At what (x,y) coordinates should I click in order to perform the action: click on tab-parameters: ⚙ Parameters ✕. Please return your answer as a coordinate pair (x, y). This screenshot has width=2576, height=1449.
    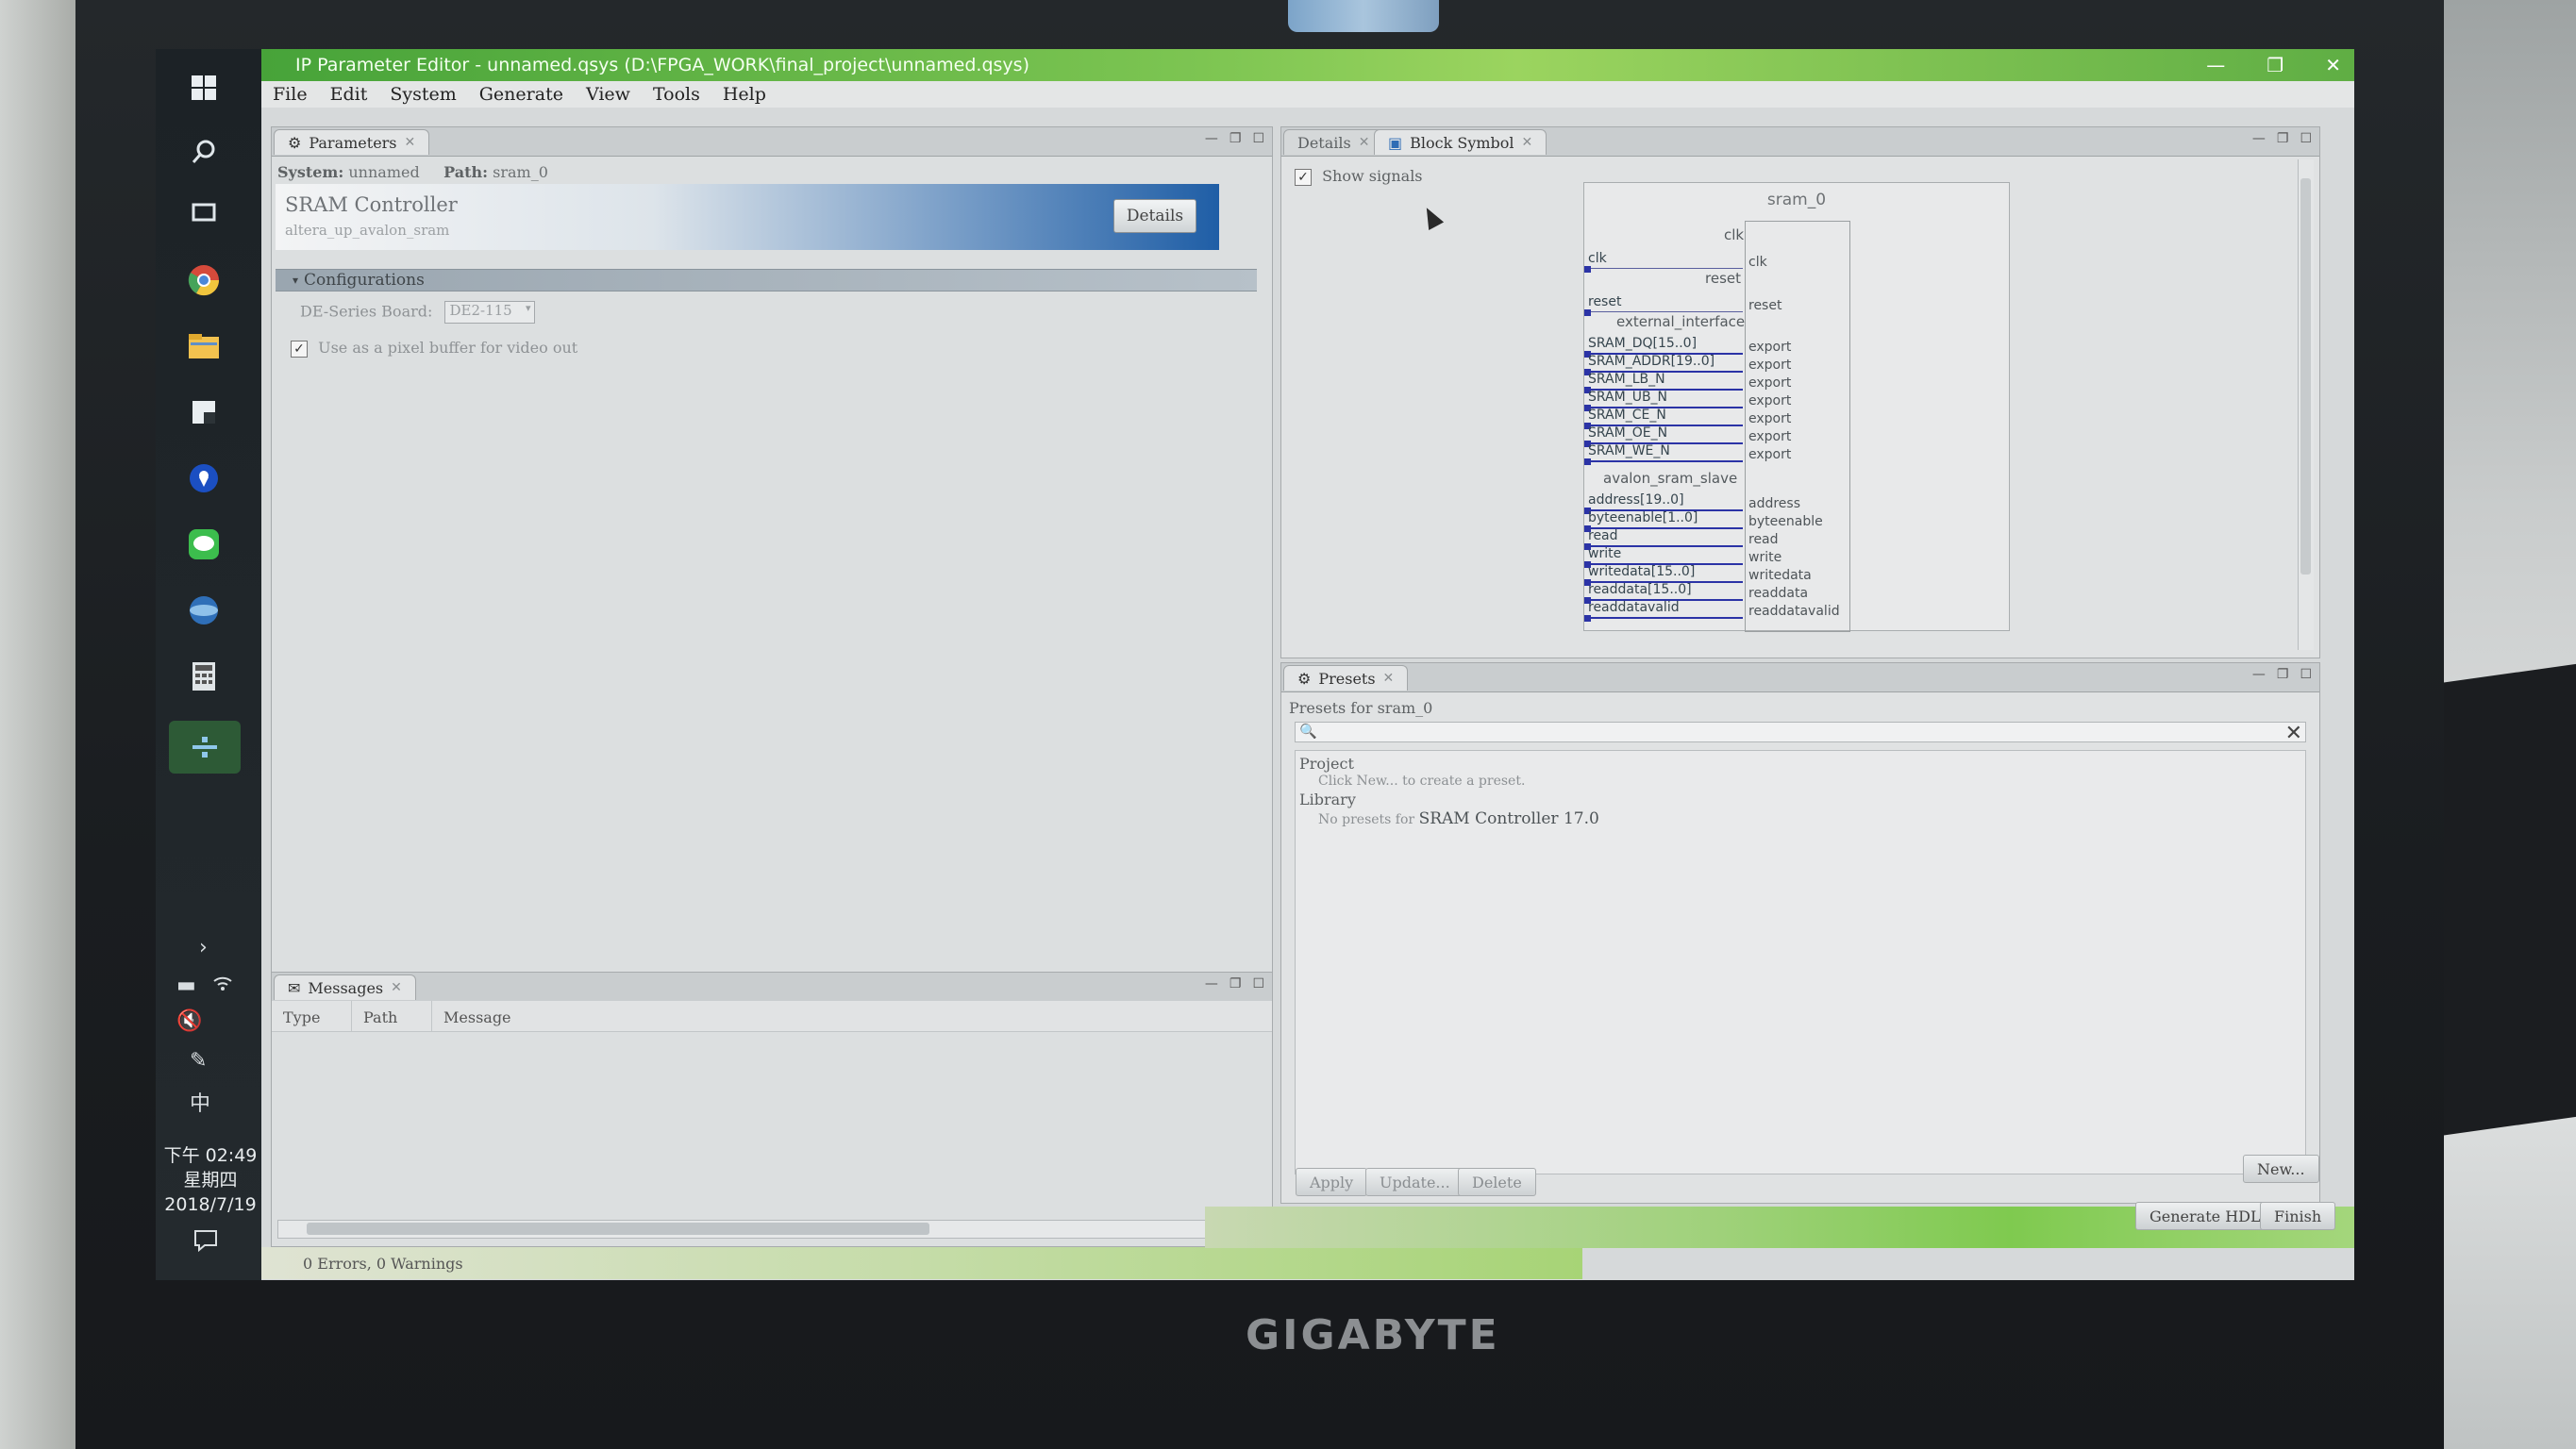
    Looking at the image, I should click on (352, 142).